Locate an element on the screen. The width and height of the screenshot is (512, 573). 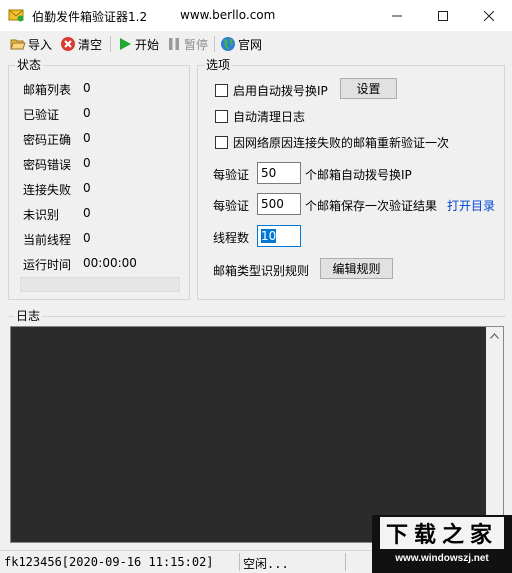
auto-dial-label: 启用自动拨号换IP is located at coordinates (280, 91).